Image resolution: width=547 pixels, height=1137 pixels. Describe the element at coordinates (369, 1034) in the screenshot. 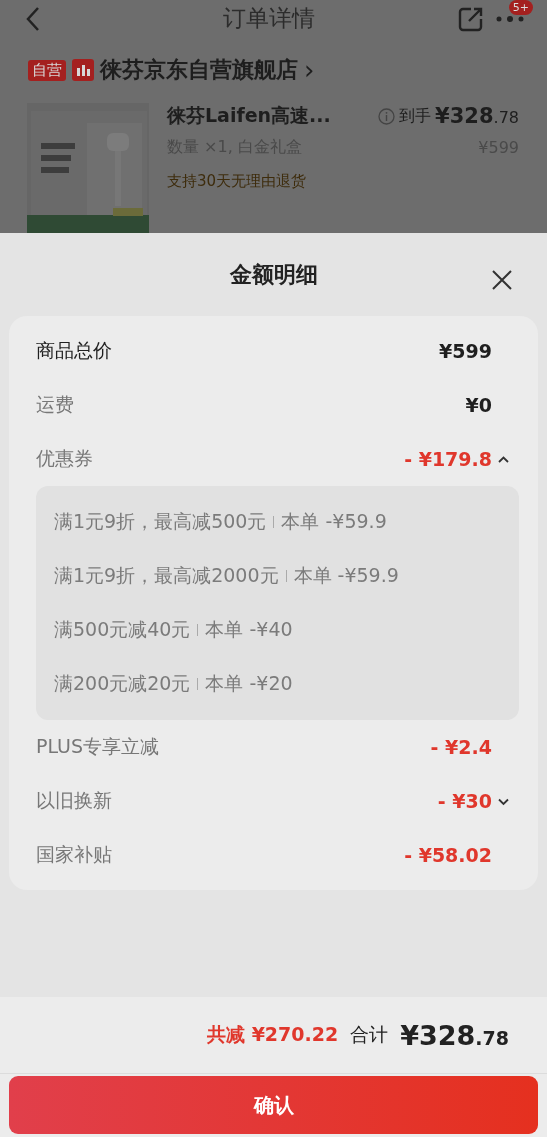

I see `total-label: 合计` at that location.